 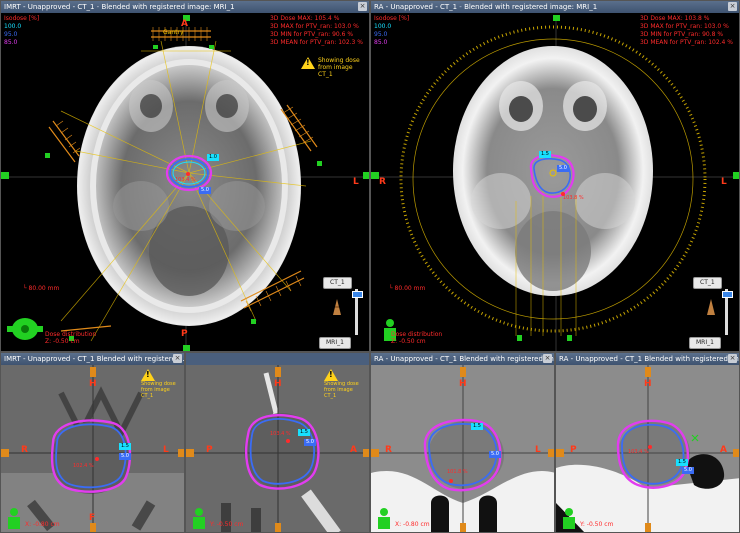 What do you see at coordinates (416, 7) in the screenshot?
I see `plan-title: RA - Unapproved - CT_1` at bounding box center [416, 7].